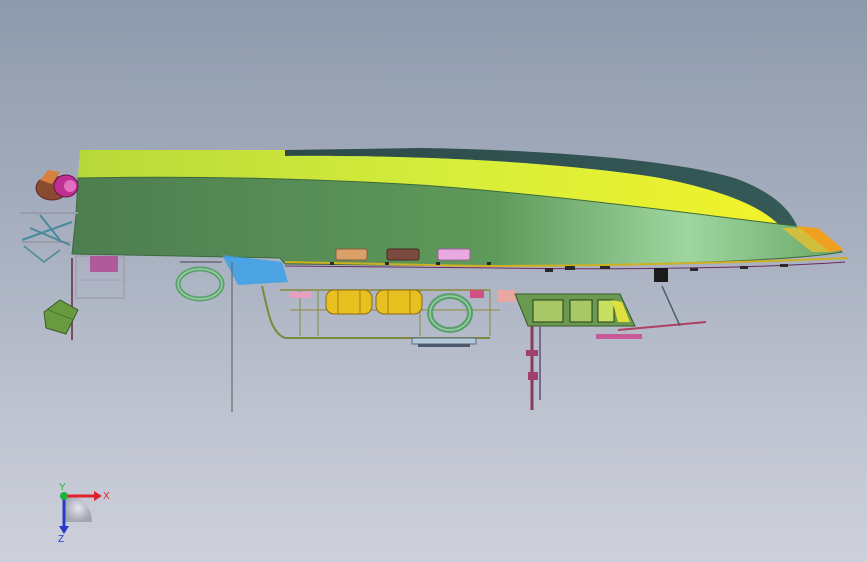 The image size is (867, 562). I want to click on hatch-panel-pink, so click(454, 254).